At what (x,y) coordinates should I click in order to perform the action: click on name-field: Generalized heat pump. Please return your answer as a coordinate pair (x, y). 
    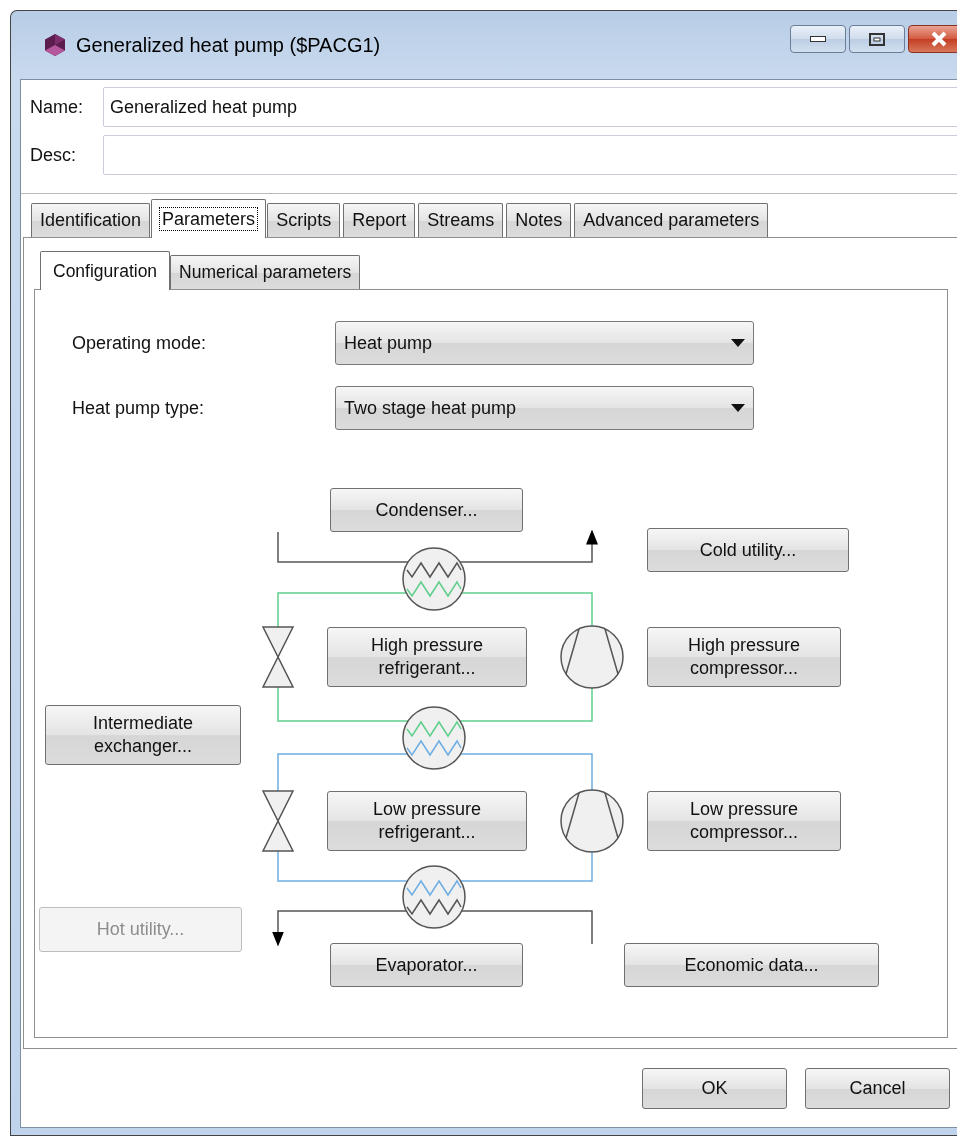
    Looking at the image, I should click on (530, 107).